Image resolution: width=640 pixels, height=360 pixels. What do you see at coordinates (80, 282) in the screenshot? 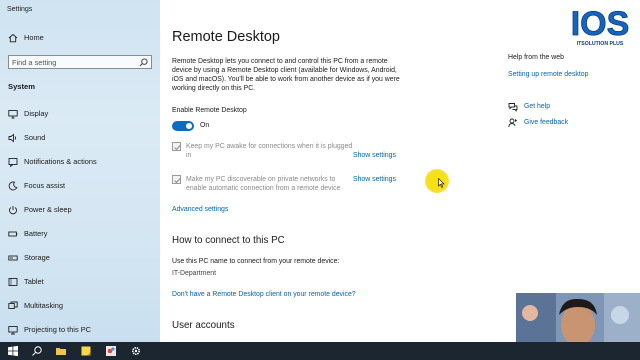
I see `sidebar-item-tablet: Tablet` at bounding box center [80, 282].